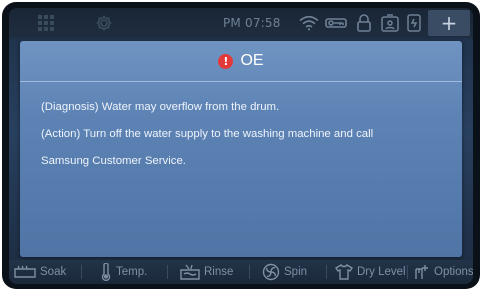 The width and height of the screenshot is (482, 291). I want to click on status-bar: PM 07:58 +, so click(241, 23).